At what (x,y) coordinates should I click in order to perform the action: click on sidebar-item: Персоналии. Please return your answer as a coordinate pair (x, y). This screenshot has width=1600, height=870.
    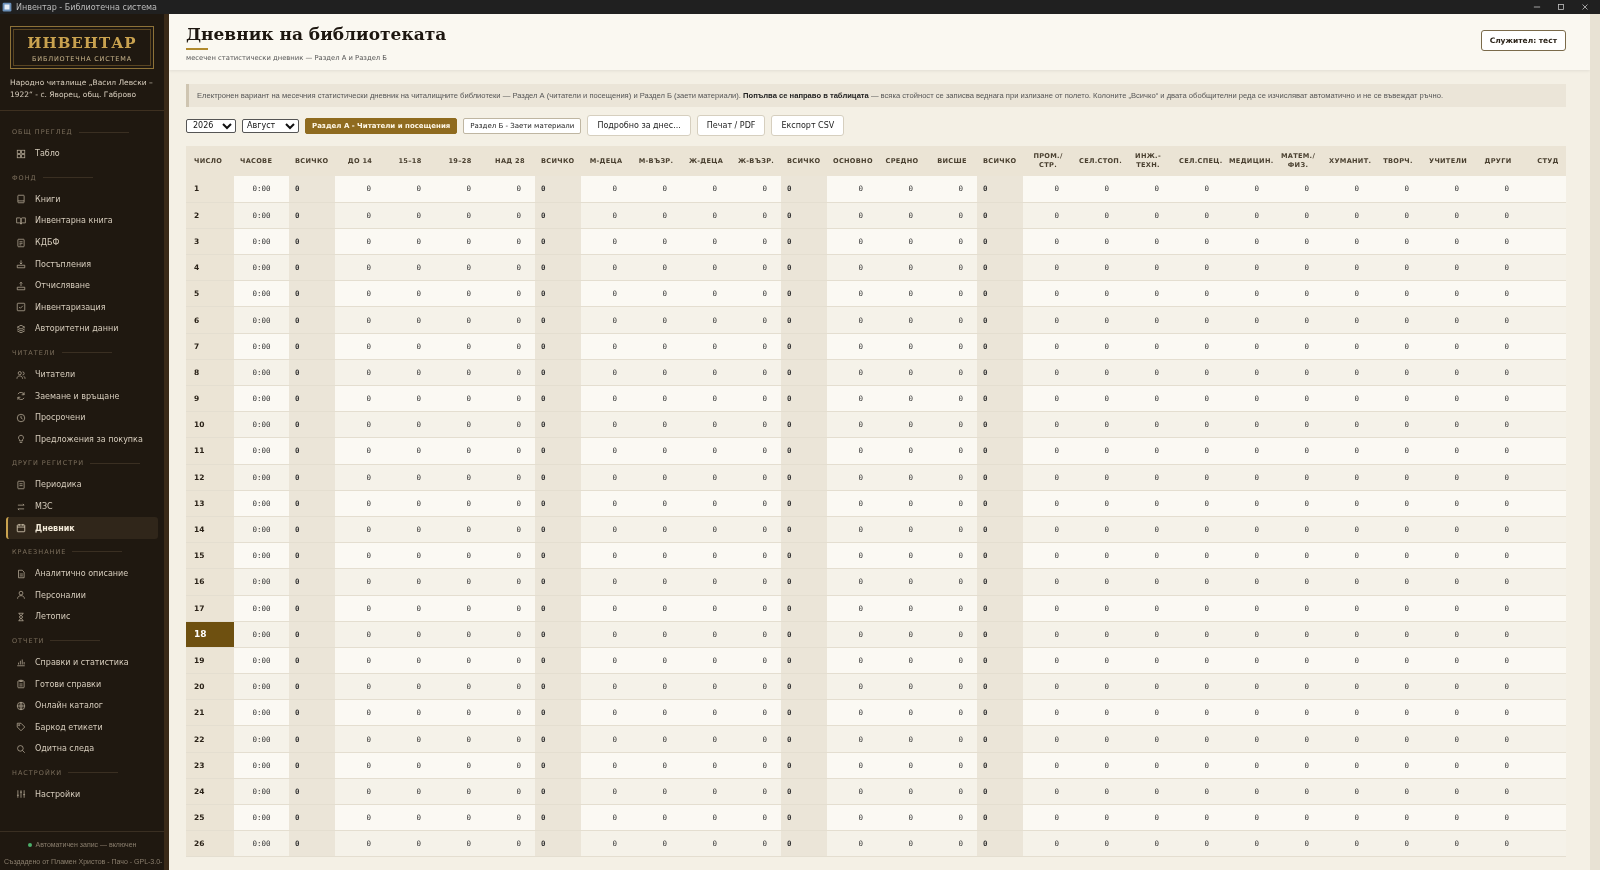
    Looking at the image, I should click on (82, 595).